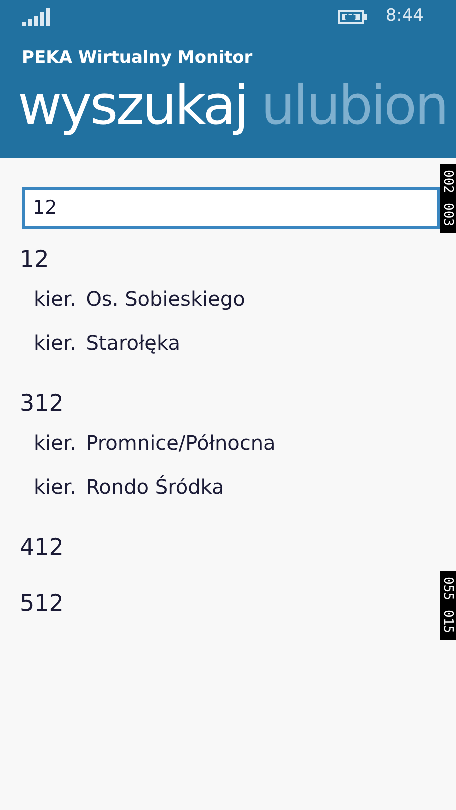  Describe the element at coordinates (353, 17) in the screenshot. I see `battery-icon` at that location.